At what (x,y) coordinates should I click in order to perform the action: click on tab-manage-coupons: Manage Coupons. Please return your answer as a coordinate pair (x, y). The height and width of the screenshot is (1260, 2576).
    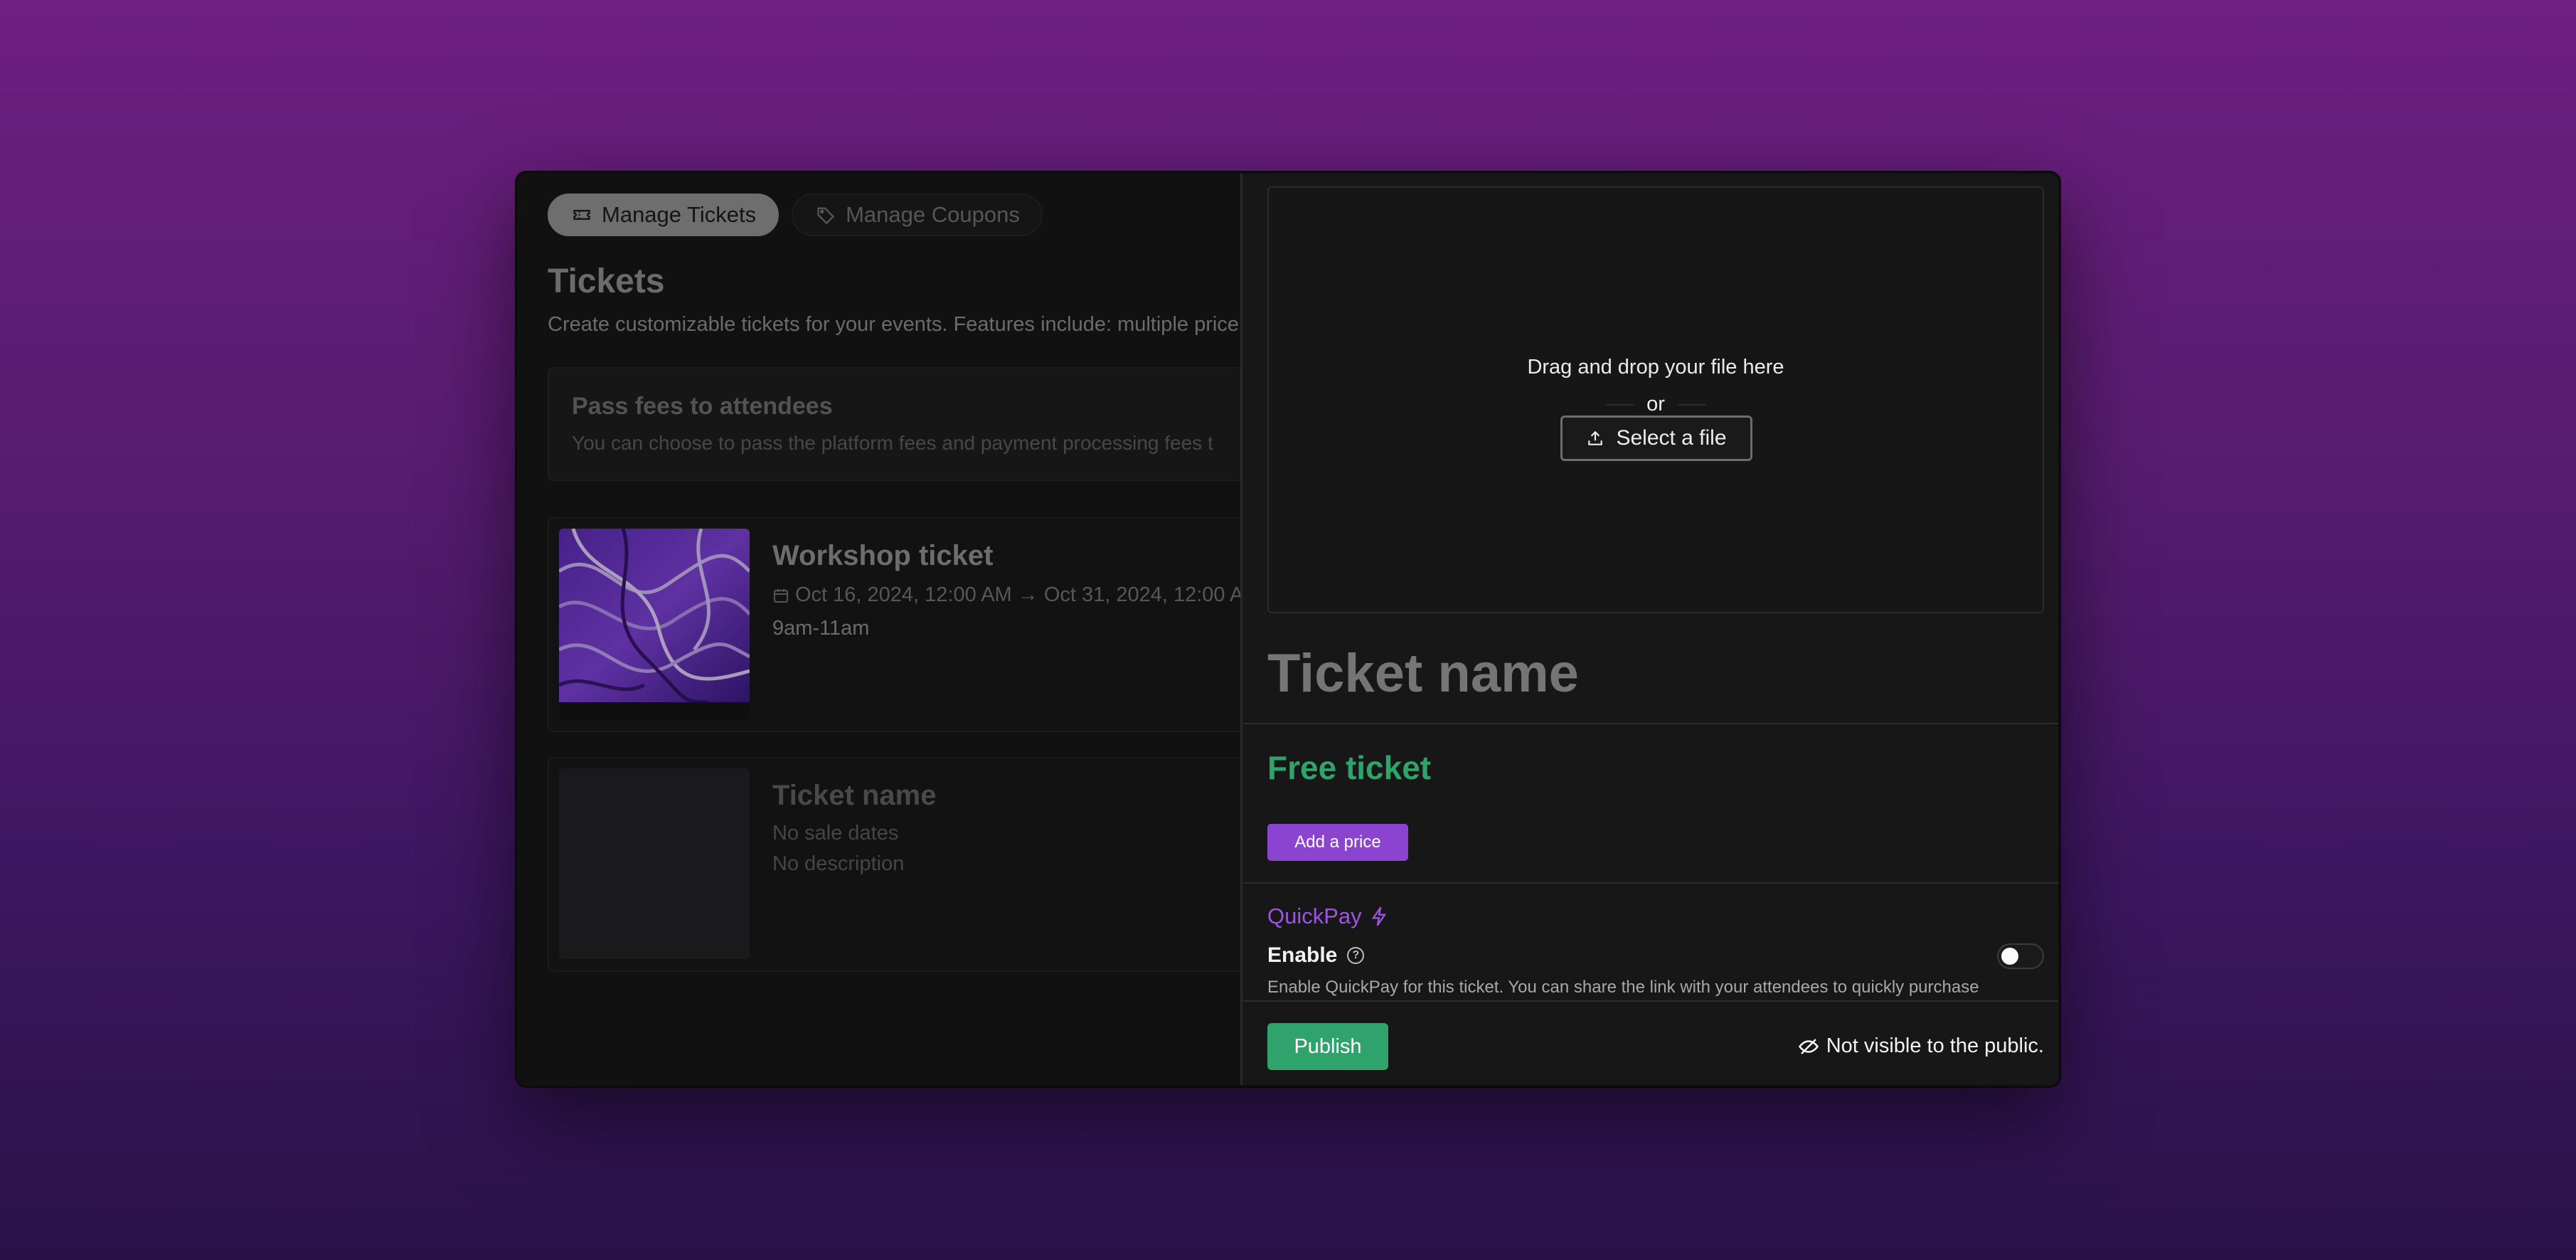
    Looking at the image, I should click on (917, 215).